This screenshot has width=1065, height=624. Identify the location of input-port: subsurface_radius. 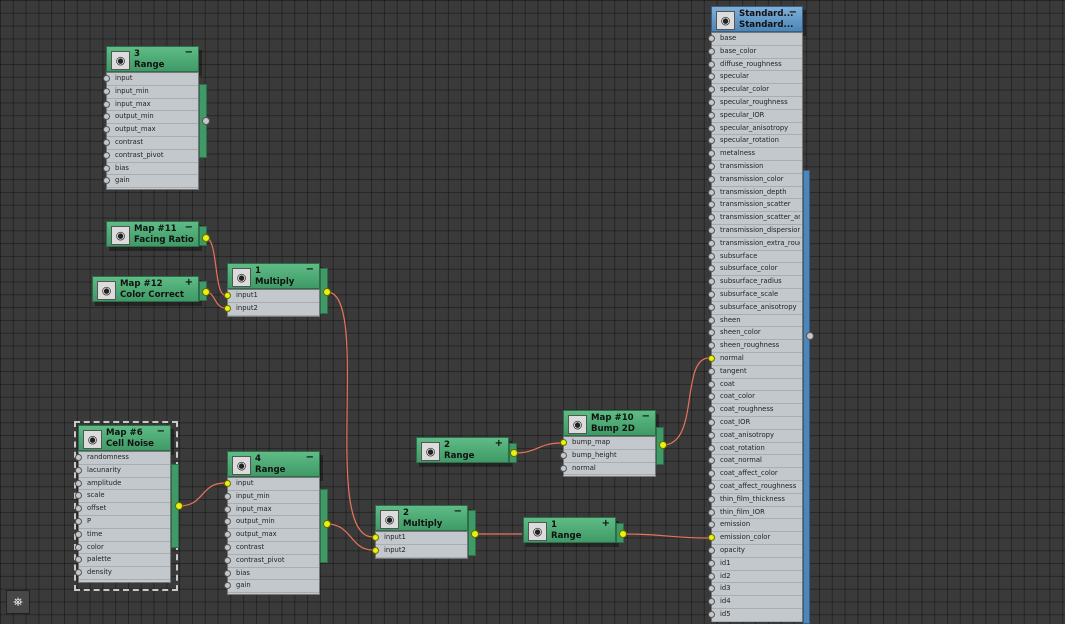
(755, 282).